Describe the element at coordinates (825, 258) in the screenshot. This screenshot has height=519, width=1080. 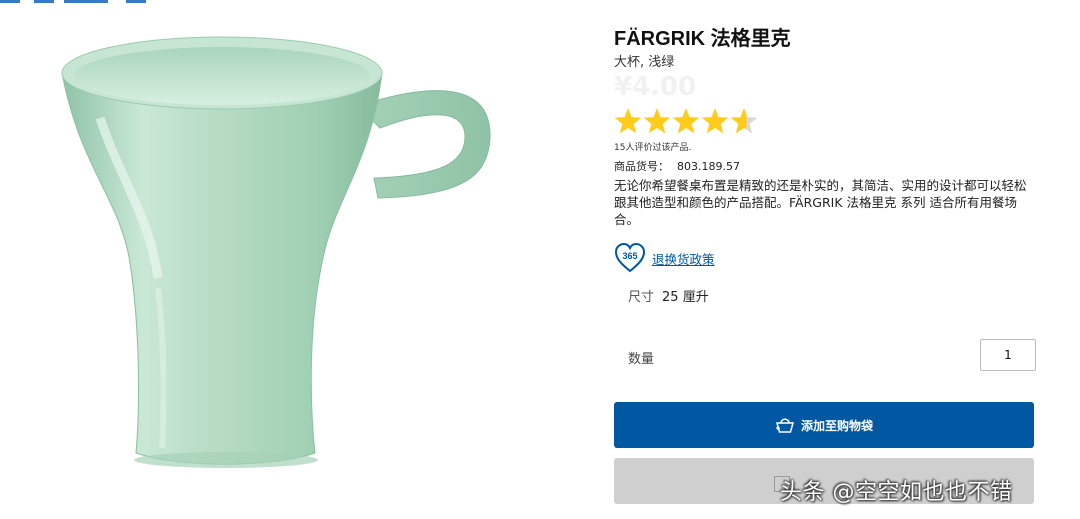
I see `return-policy: 365 退换货政策` at that location.